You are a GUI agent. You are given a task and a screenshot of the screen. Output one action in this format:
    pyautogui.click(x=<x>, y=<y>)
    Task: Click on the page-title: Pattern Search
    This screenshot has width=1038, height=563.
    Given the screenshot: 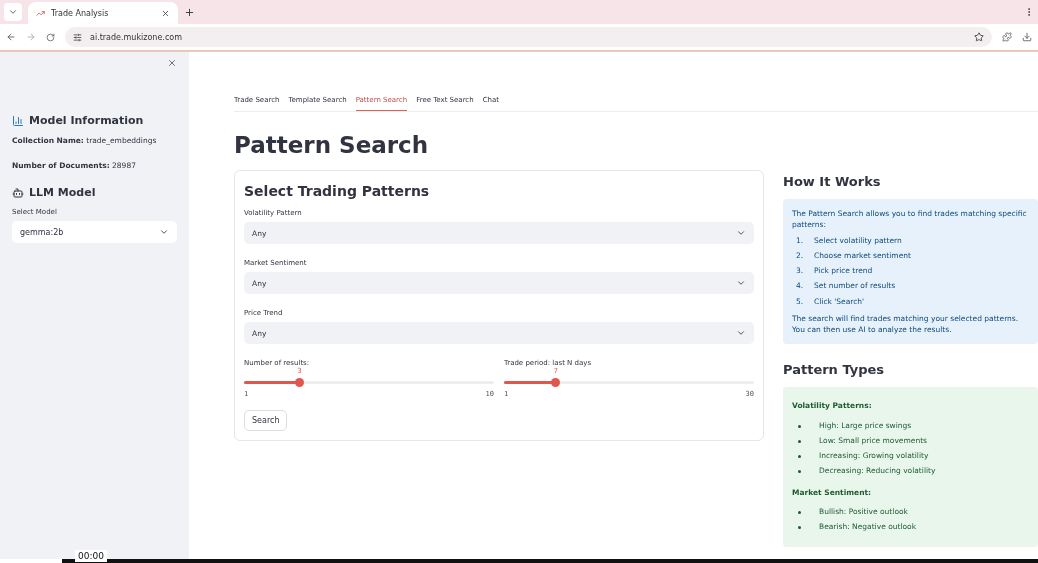 What is the action you would take?
    pyautogui.click(x=332, y=145)
    